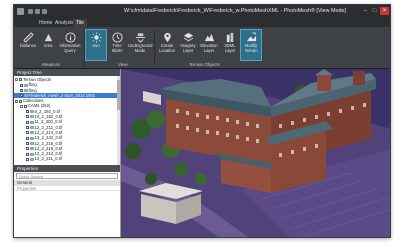 The image size is (402, 247). I want to click on group-label-measure: Measure, so click(51, 64).